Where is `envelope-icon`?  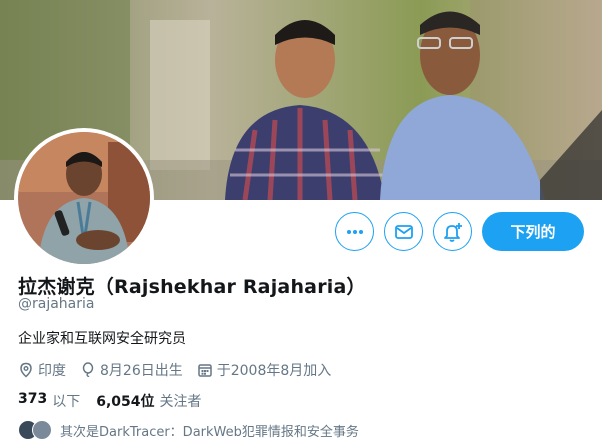 envelope-icon is located at coordinates (404, 232).